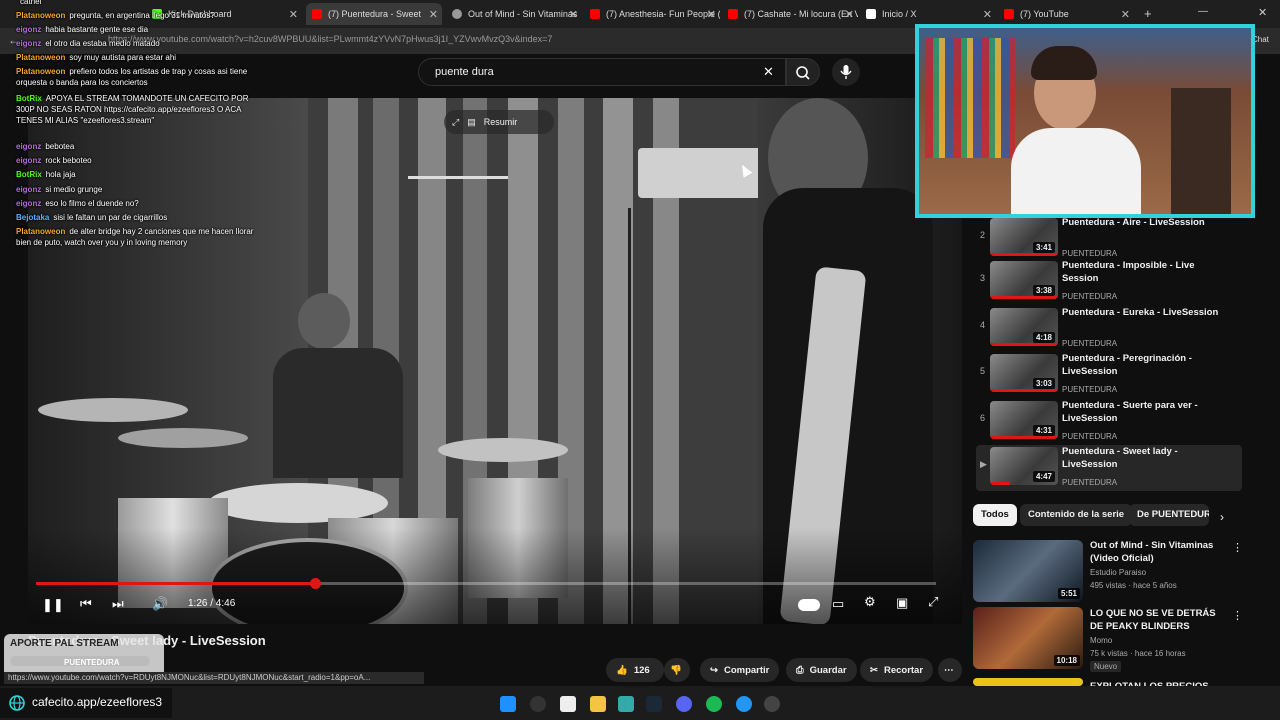 The height and width of the screenshot is (720, 1280). I want to click on playlist-thumbnail: 4:47, so click(1024, 466).